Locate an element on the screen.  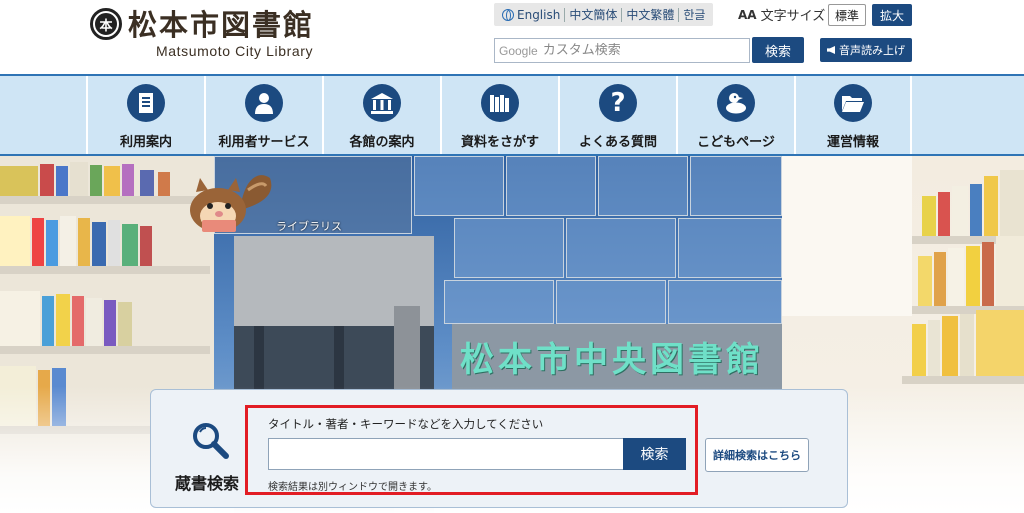
font-size-icon: AA is located at coordinates (747, 14).